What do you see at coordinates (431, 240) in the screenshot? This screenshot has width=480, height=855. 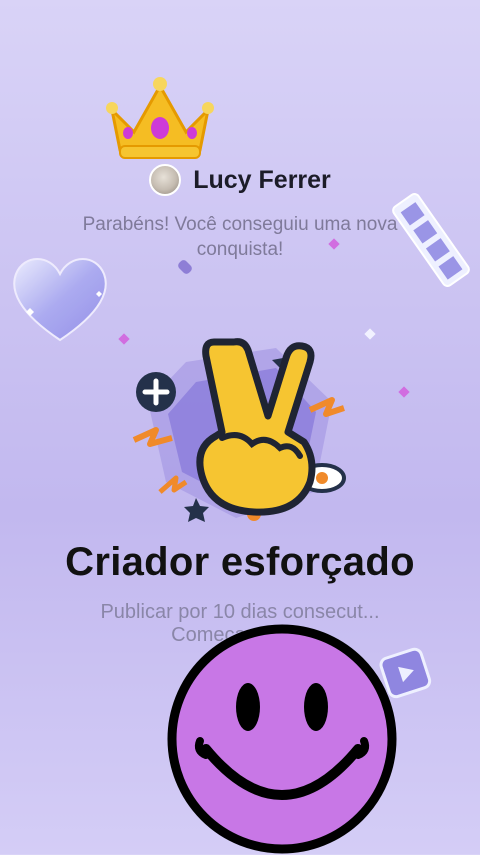 I see `film-strip-icon` at bounding box center [431, 240].